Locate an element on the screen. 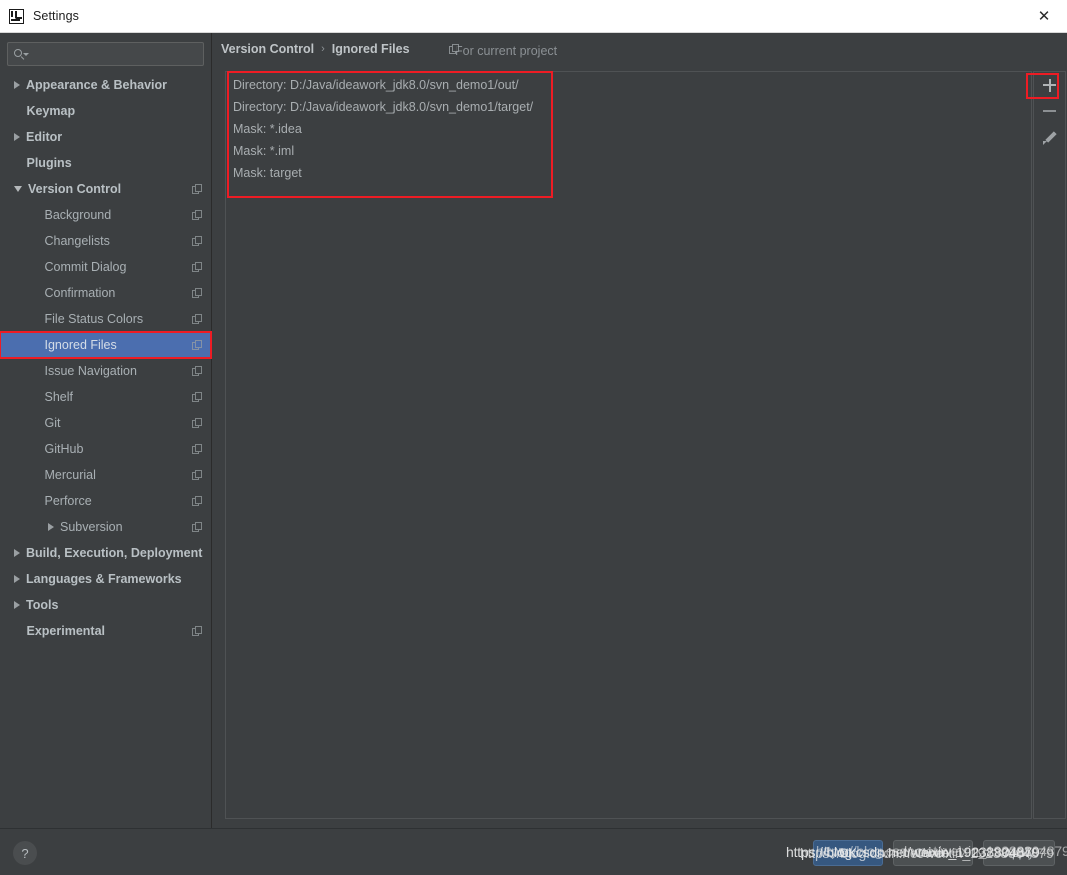 The height and width of the screenshot is (875, 1067). search-container is located at coordinates (105, 49).